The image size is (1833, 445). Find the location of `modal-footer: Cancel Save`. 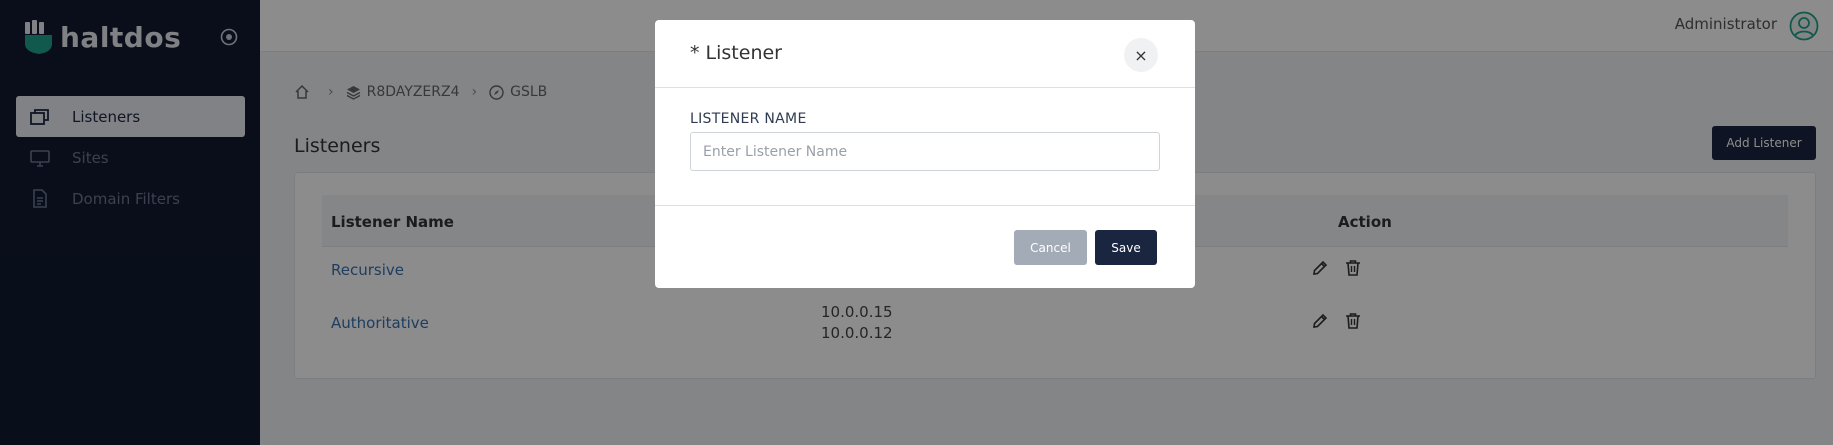

modal-footer: Cancel Save is located at coordinates (925, 246).